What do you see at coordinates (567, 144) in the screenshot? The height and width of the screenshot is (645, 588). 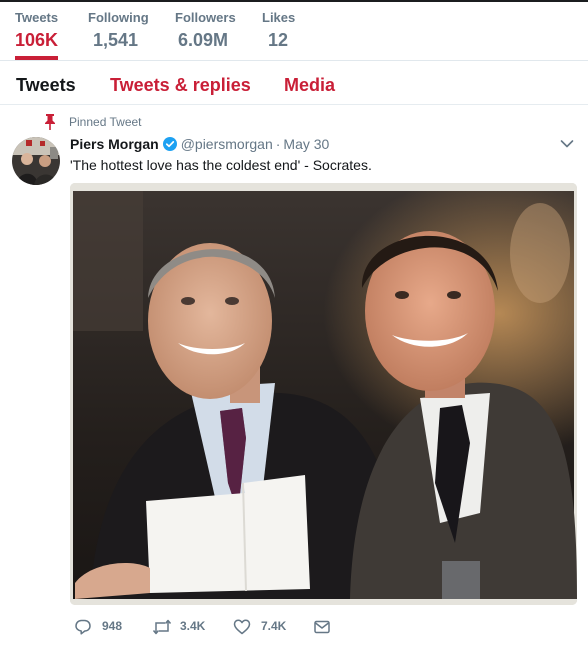 I see `chevron-down-icon` at bounding box center [567, 144].